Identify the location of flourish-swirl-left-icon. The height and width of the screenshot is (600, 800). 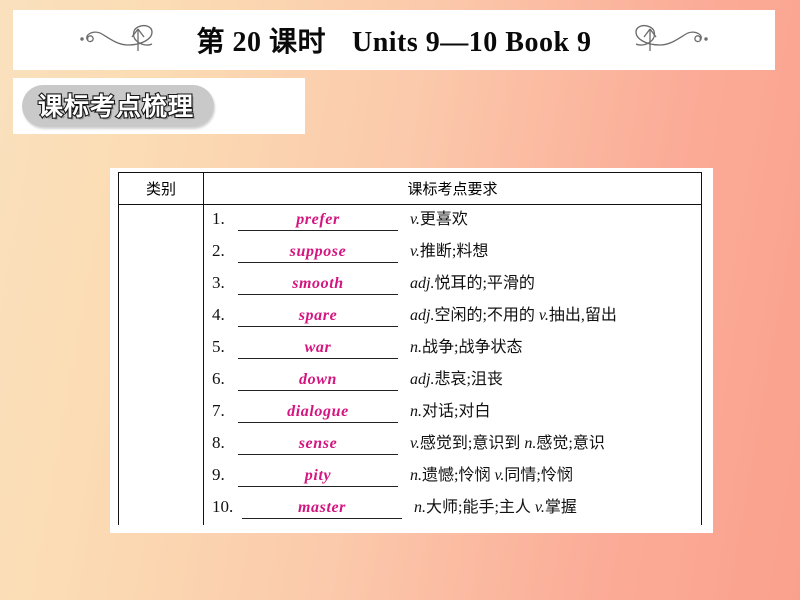
(130, 40).